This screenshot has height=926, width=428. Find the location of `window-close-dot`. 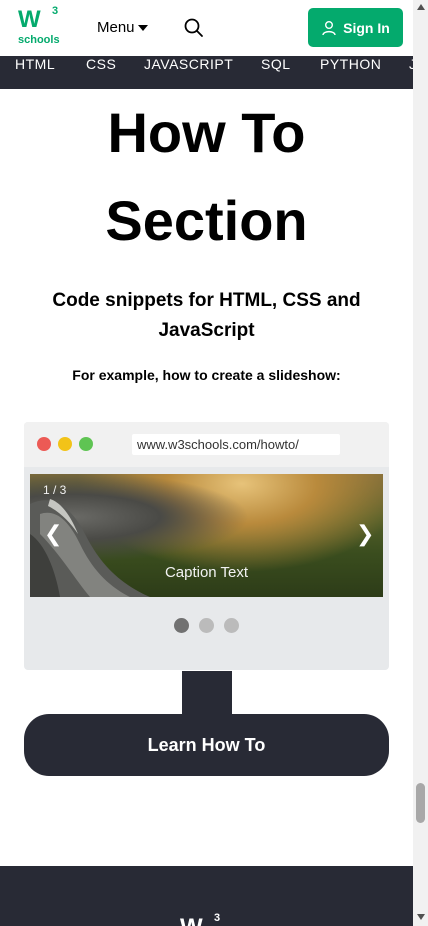

window-close-dot is located at coordinates (44, 444).